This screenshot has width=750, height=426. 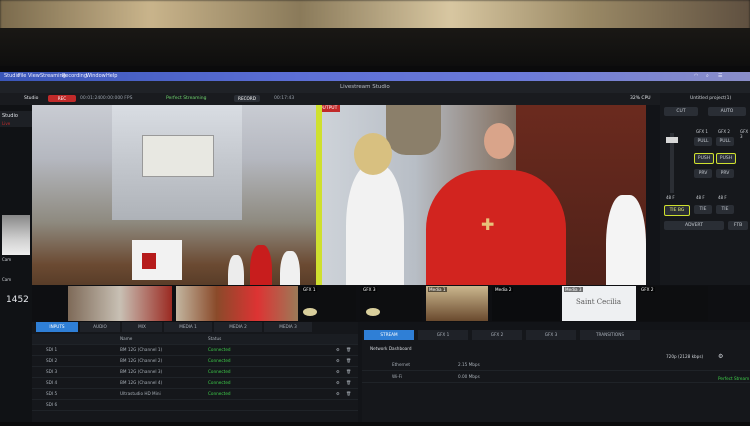 What do you see at coordinates (703, 173) in the screenshot?
I see `gfx1-prv-button: PRV` at bounding box center [703, 173].